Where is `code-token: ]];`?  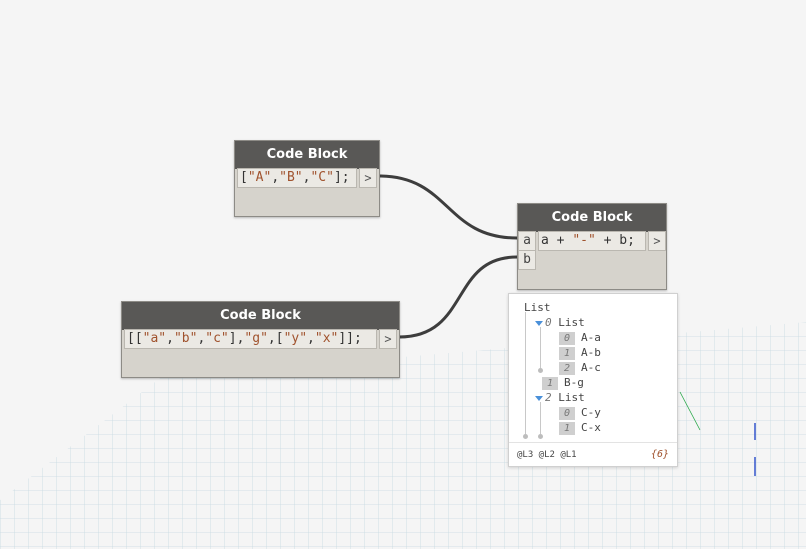 code-token: ]]; is located at coordinates (350, 338).